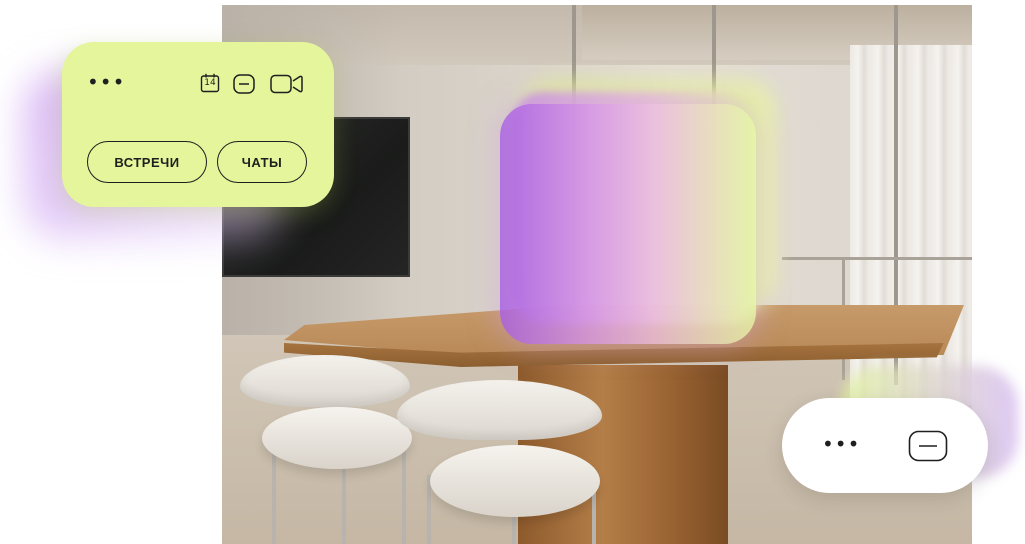  What do you see at coordinates (198, 124) in the screenshot?
I see `toolbar-card: ••• 14 ВСТРЕЧИ ЧАТЫ` at bounding box center [198, 124].